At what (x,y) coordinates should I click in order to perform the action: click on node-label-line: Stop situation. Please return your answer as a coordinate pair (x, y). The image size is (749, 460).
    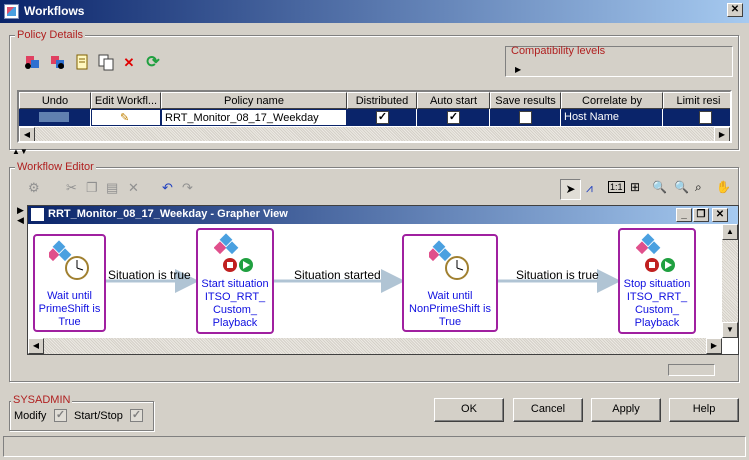
    Looking at the image, I should click on (657, 284).